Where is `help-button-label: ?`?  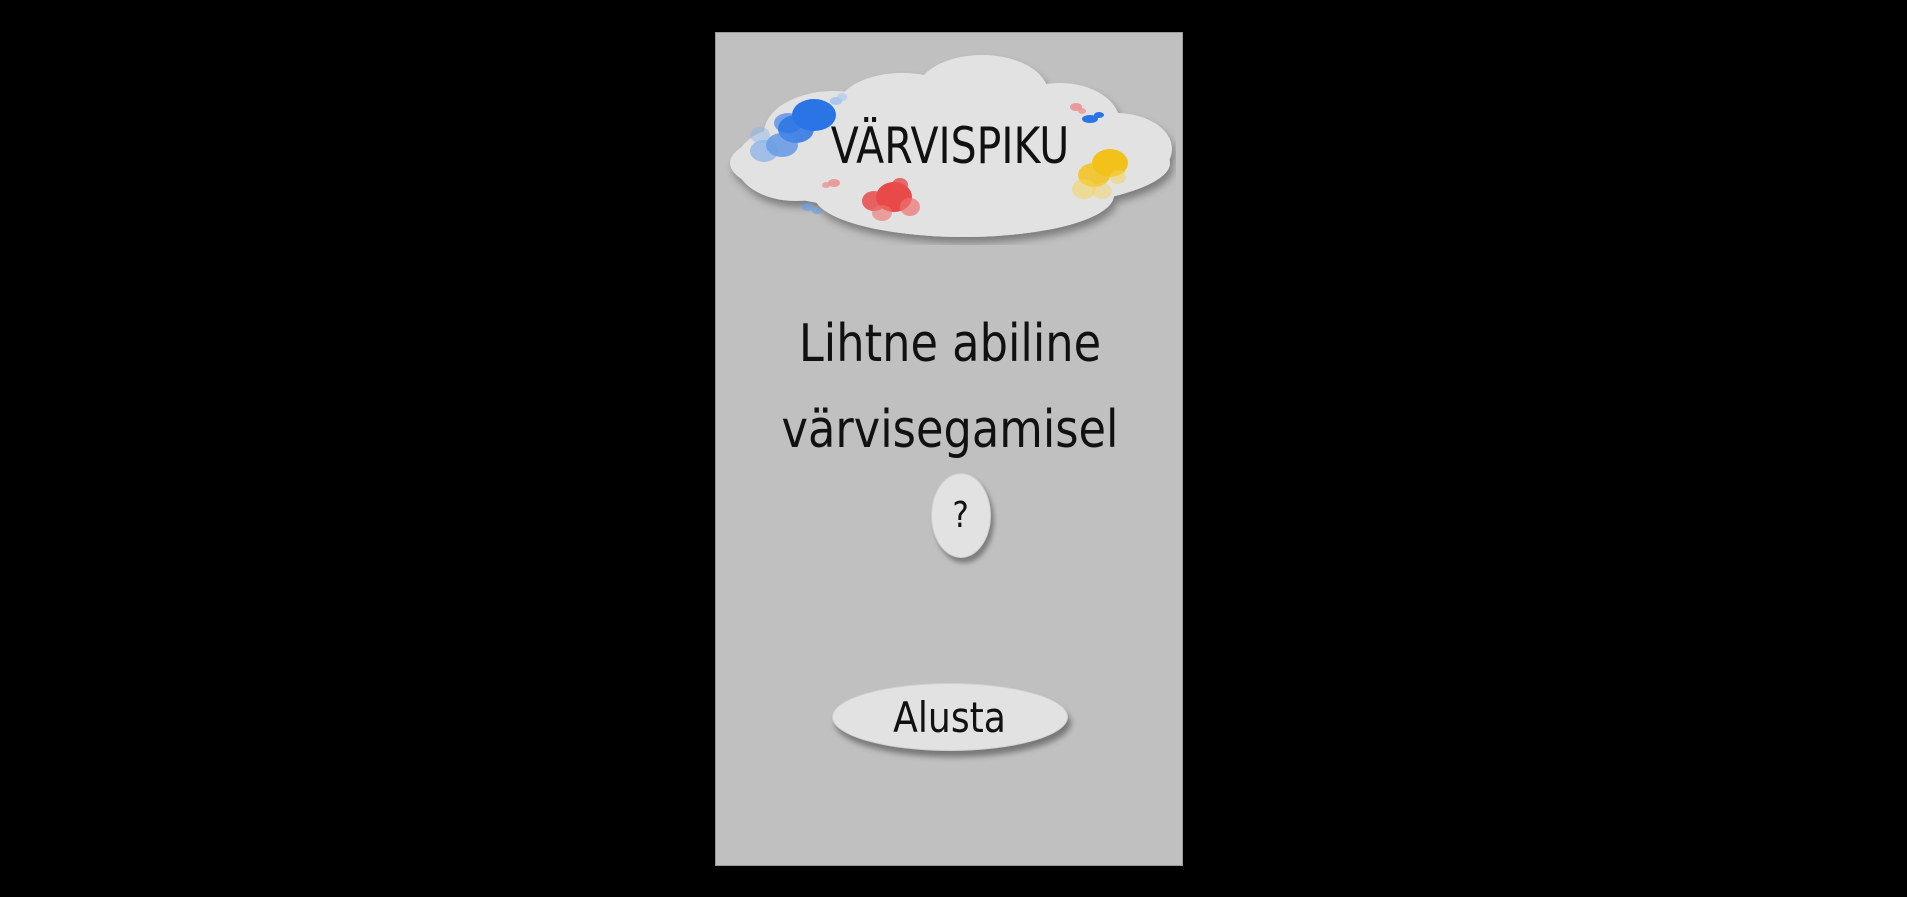
help-button-label: ? is located at coordinates (961, 515).